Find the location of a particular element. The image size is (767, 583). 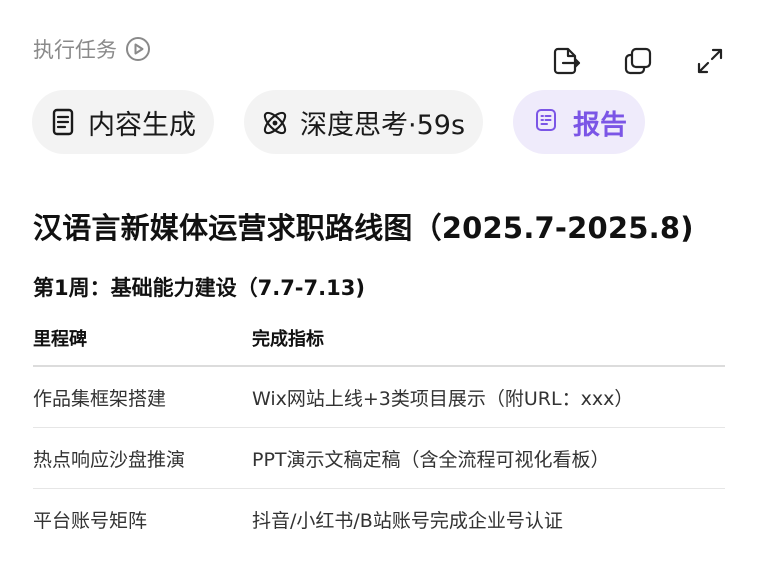

table-row: 热点响应沙盘推演 PPT演示文稿定稿（含全流程可视化看板） is located at coordinates (379, 458).